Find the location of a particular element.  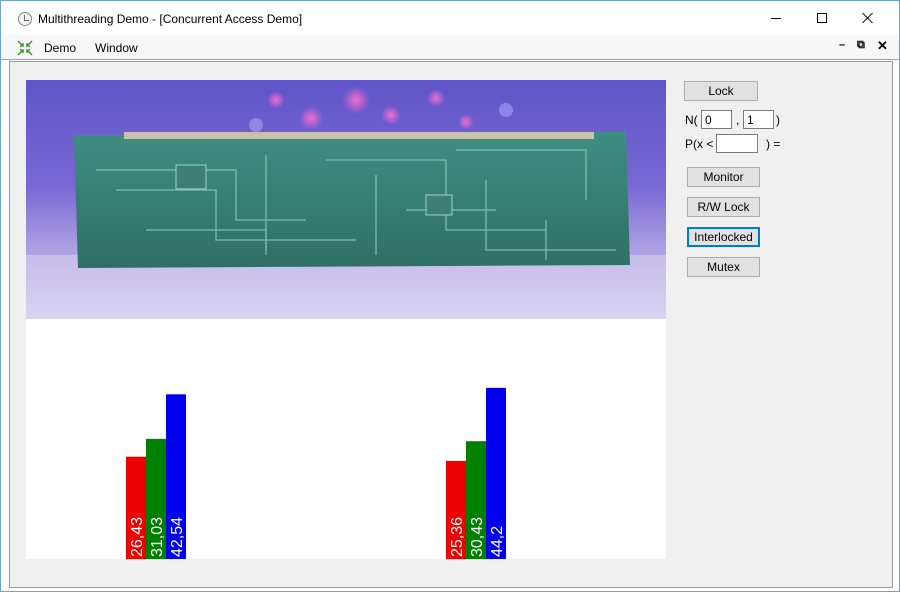

interlocked-button: Interlocked is located at coordinates (723, 237).